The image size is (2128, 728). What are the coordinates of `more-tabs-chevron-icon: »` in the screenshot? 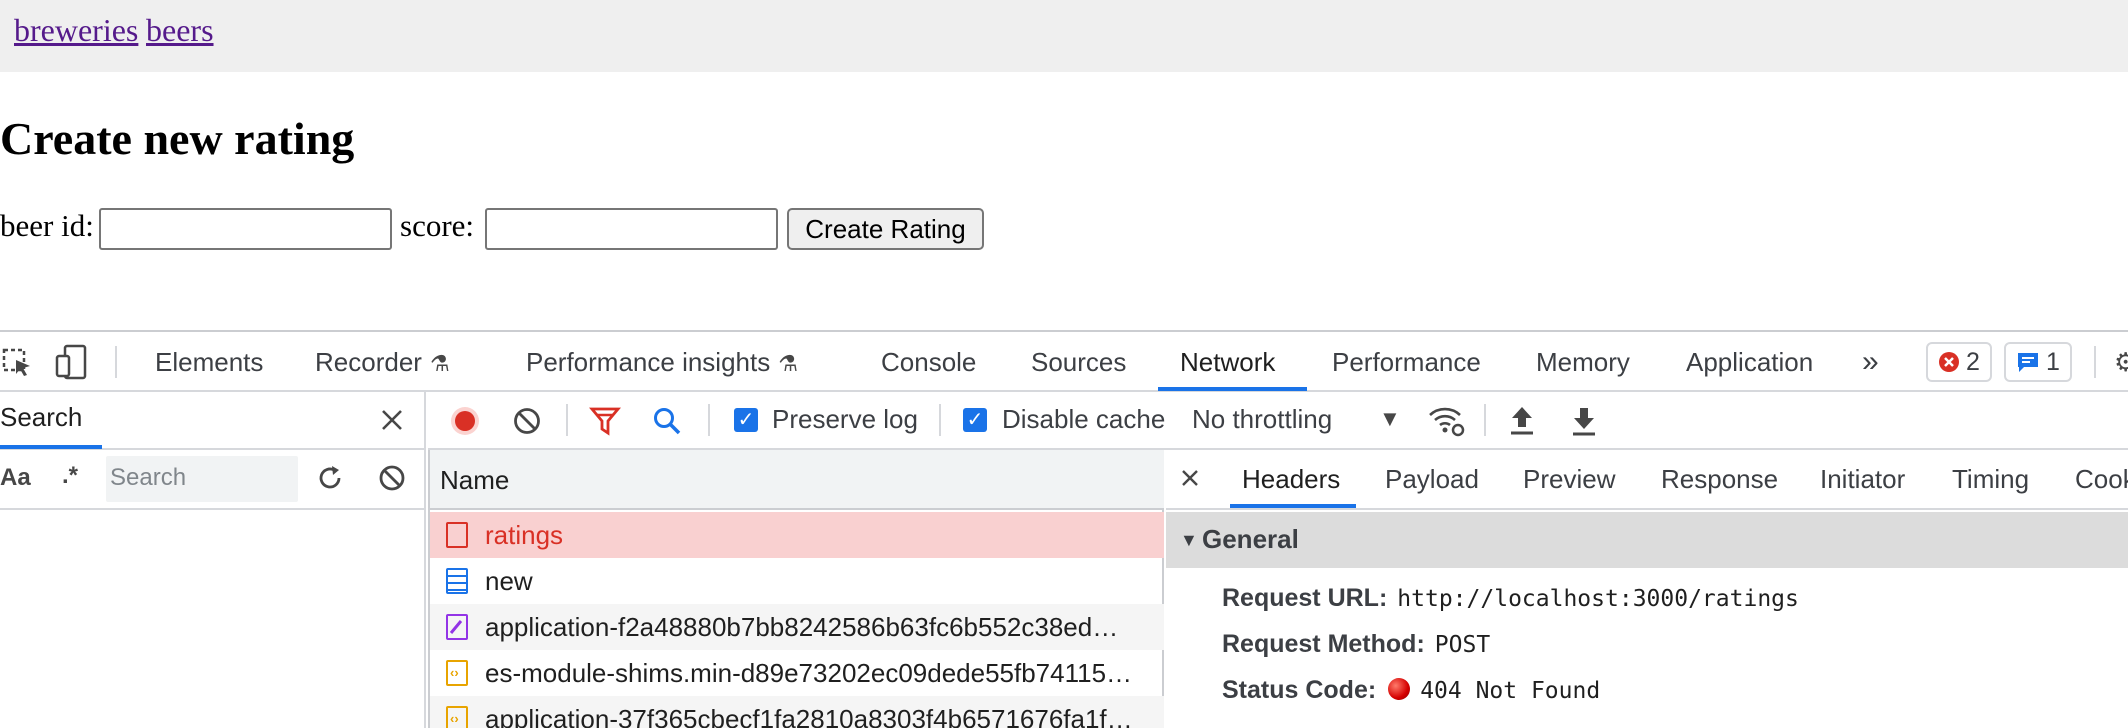 It's located at (1870, 362).